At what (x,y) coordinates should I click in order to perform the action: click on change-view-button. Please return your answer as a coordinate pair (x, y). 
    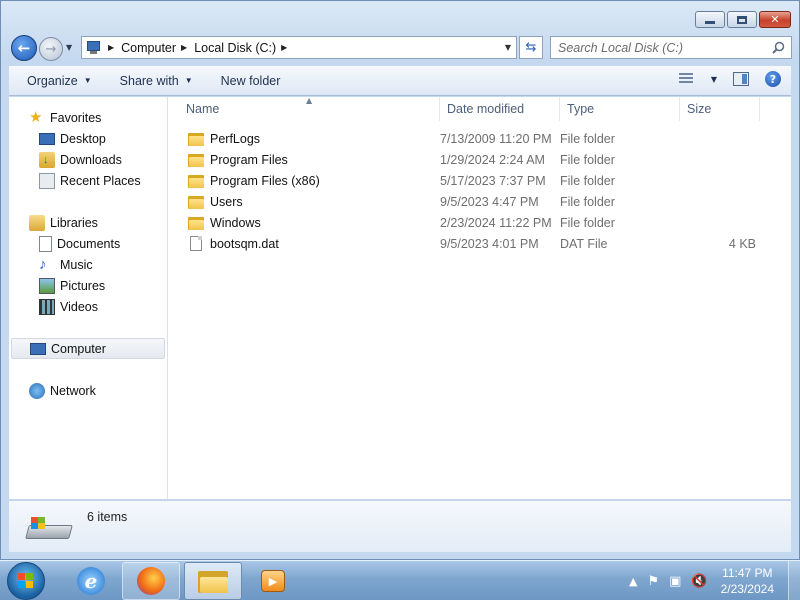
    Looking at the image, I should click on (686, 79).